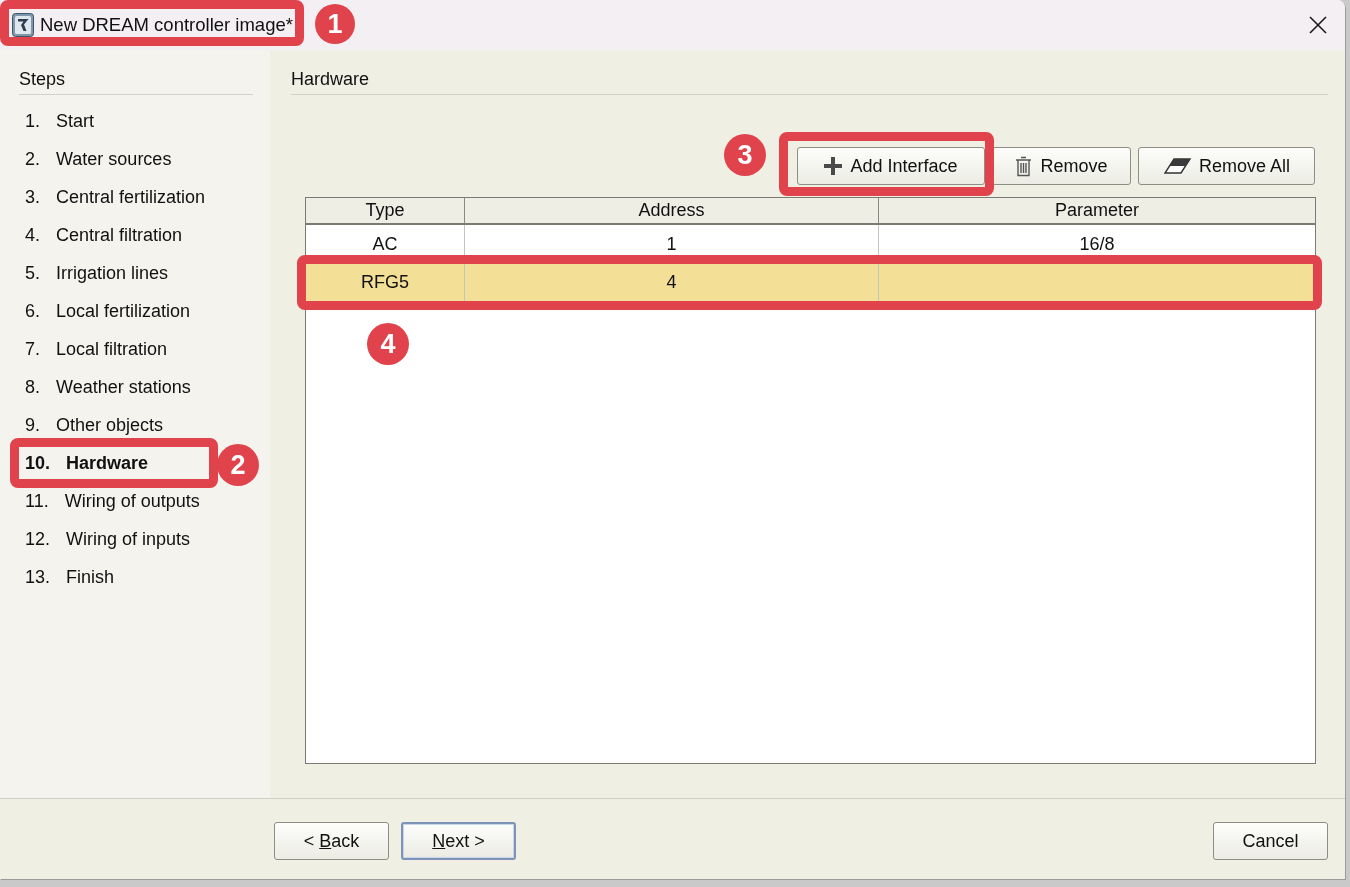  I want to click on wizard-button: < Back, so click(331, 841).